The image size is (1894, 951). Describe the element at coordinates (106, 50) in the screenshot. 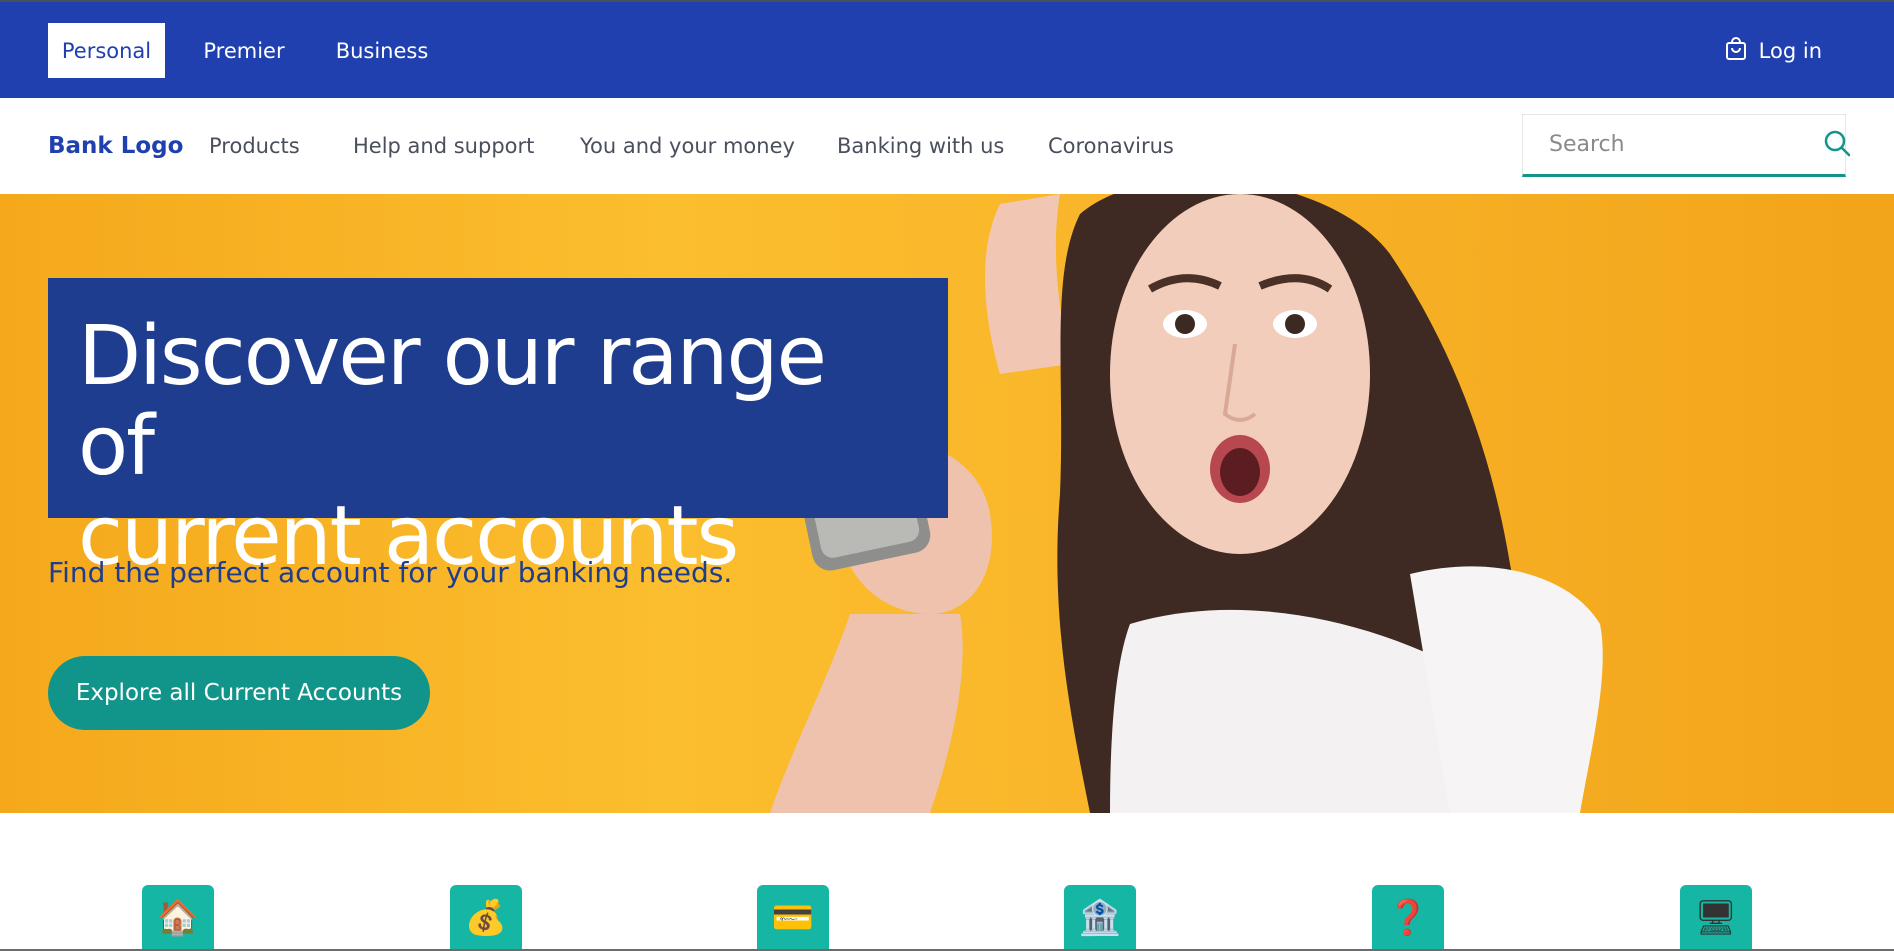

I see `tab-personal: Personal` at that location.